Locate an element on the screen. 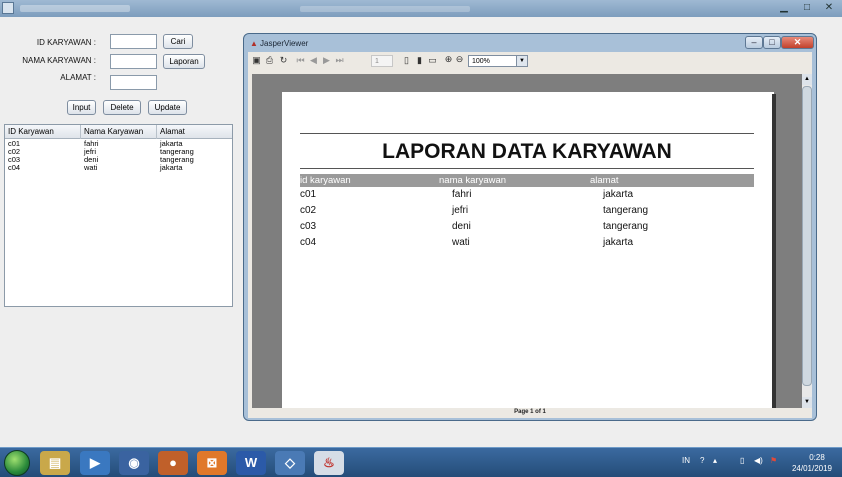  prev-page-icon: ◀ is located at coordinates (313, 60).